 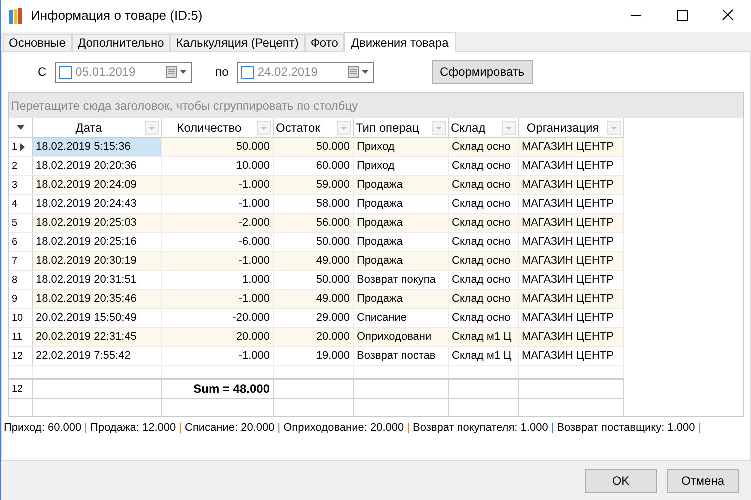 What do you see at coordinates (703, 480) in the screenshot?
I see `dialog-button: Отмена` at bounding box center [703, 480].